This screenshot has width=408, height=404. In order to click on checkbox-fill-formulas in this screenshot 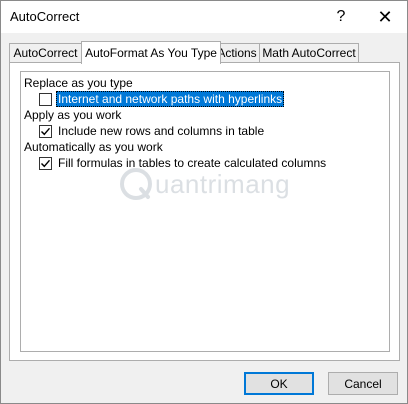, I will do `click(45, 163)`.